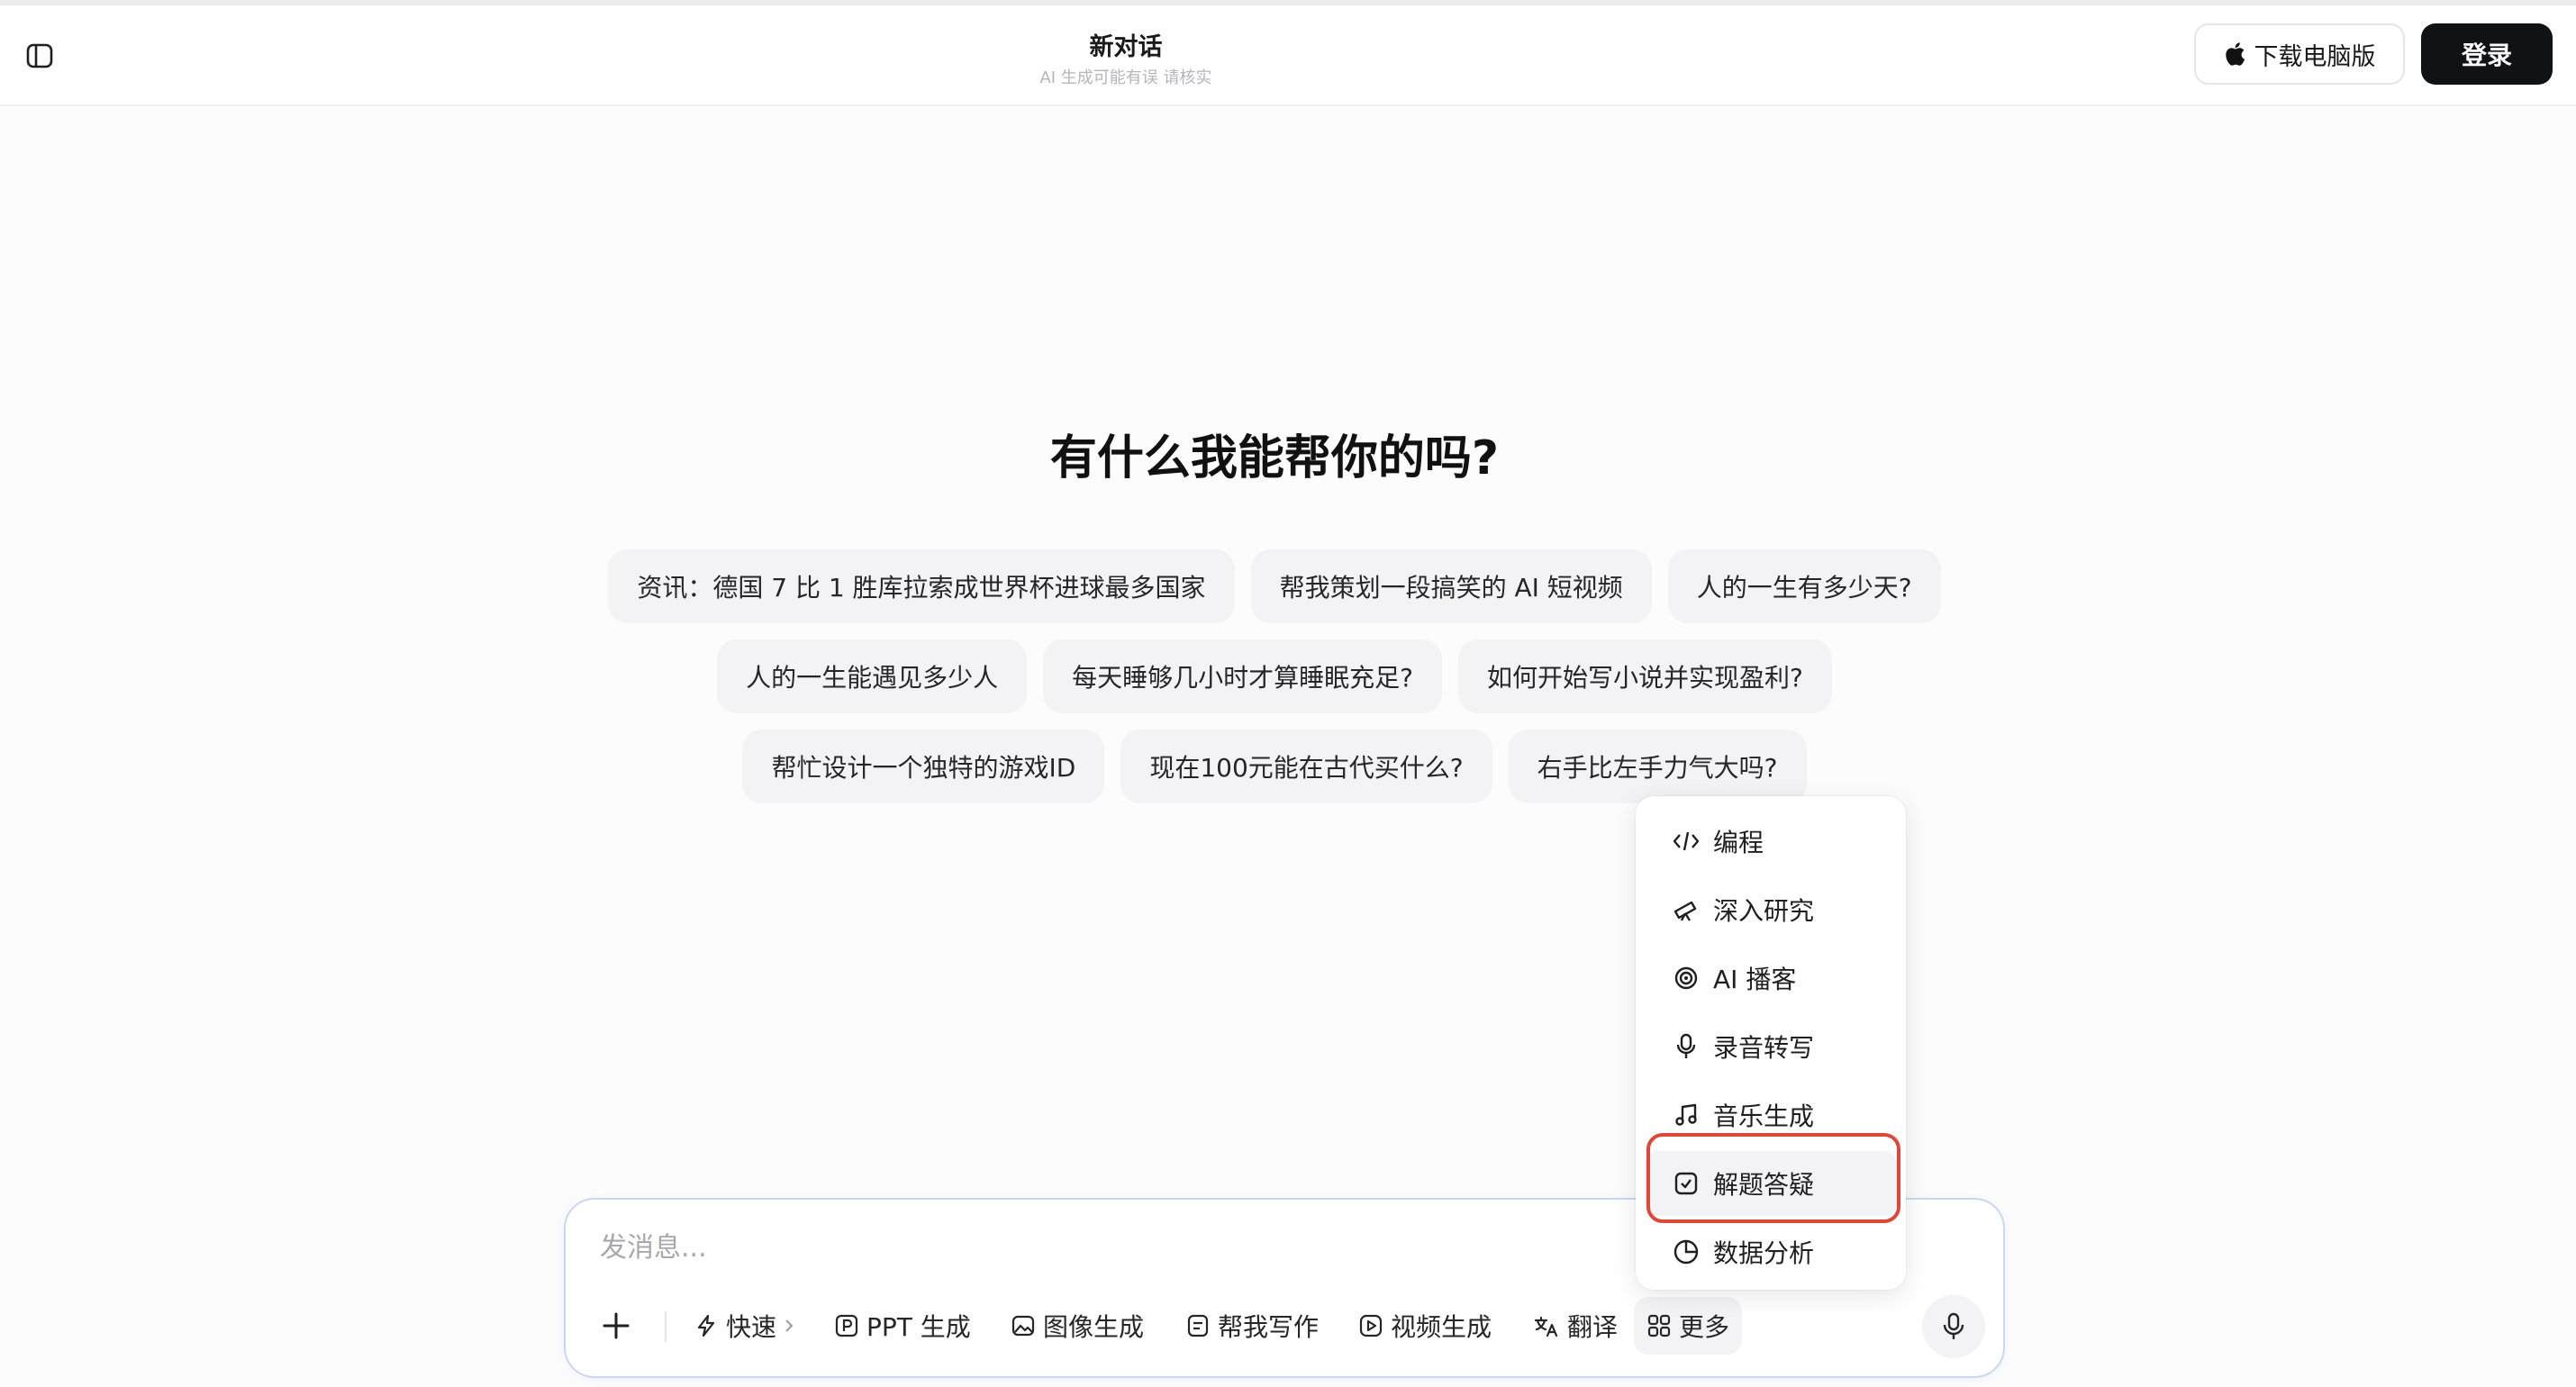 The height and width of the screenshot is (1387, 2576). What do you see at coordinates (1288, 55) in the screenshot?
I see `top-header: 新对话 AI 生成可能有误 请核实 下载电脑版 登录` at bounding box center [1288, 55].